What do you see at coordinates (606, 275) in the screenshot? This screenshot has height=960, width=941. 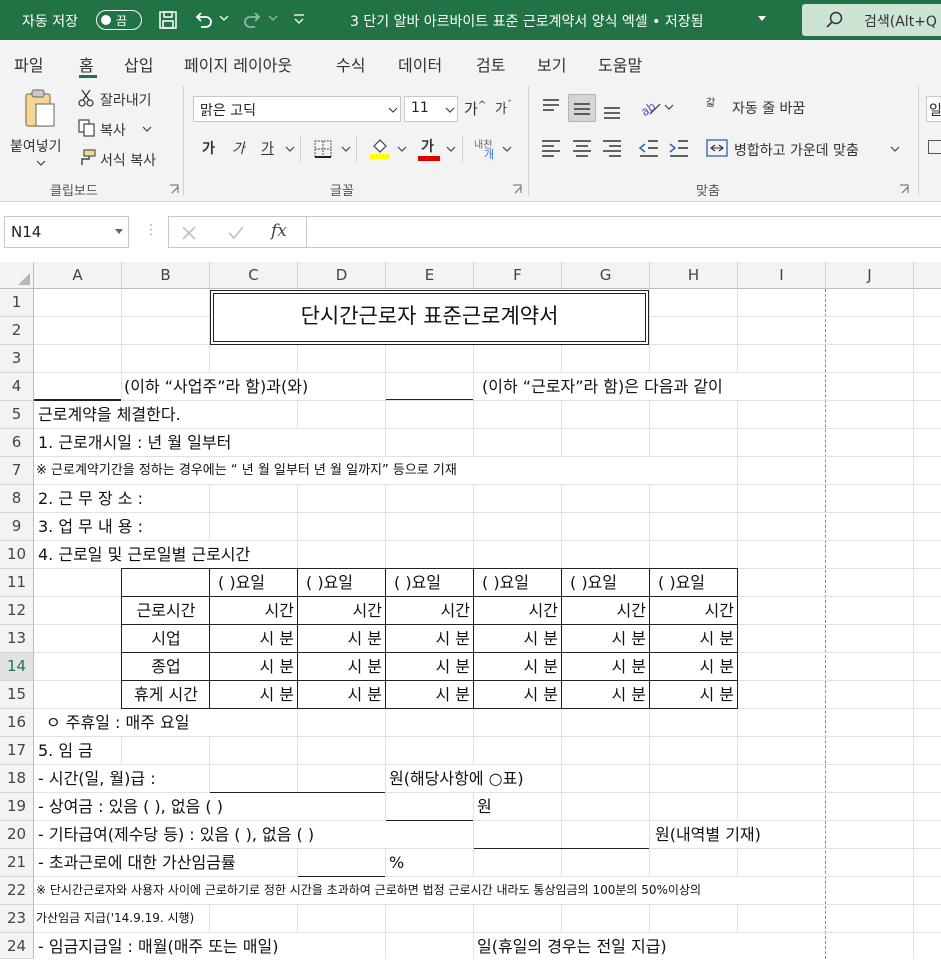 I see `column-header-g: G` at bounding box center [606, 275].